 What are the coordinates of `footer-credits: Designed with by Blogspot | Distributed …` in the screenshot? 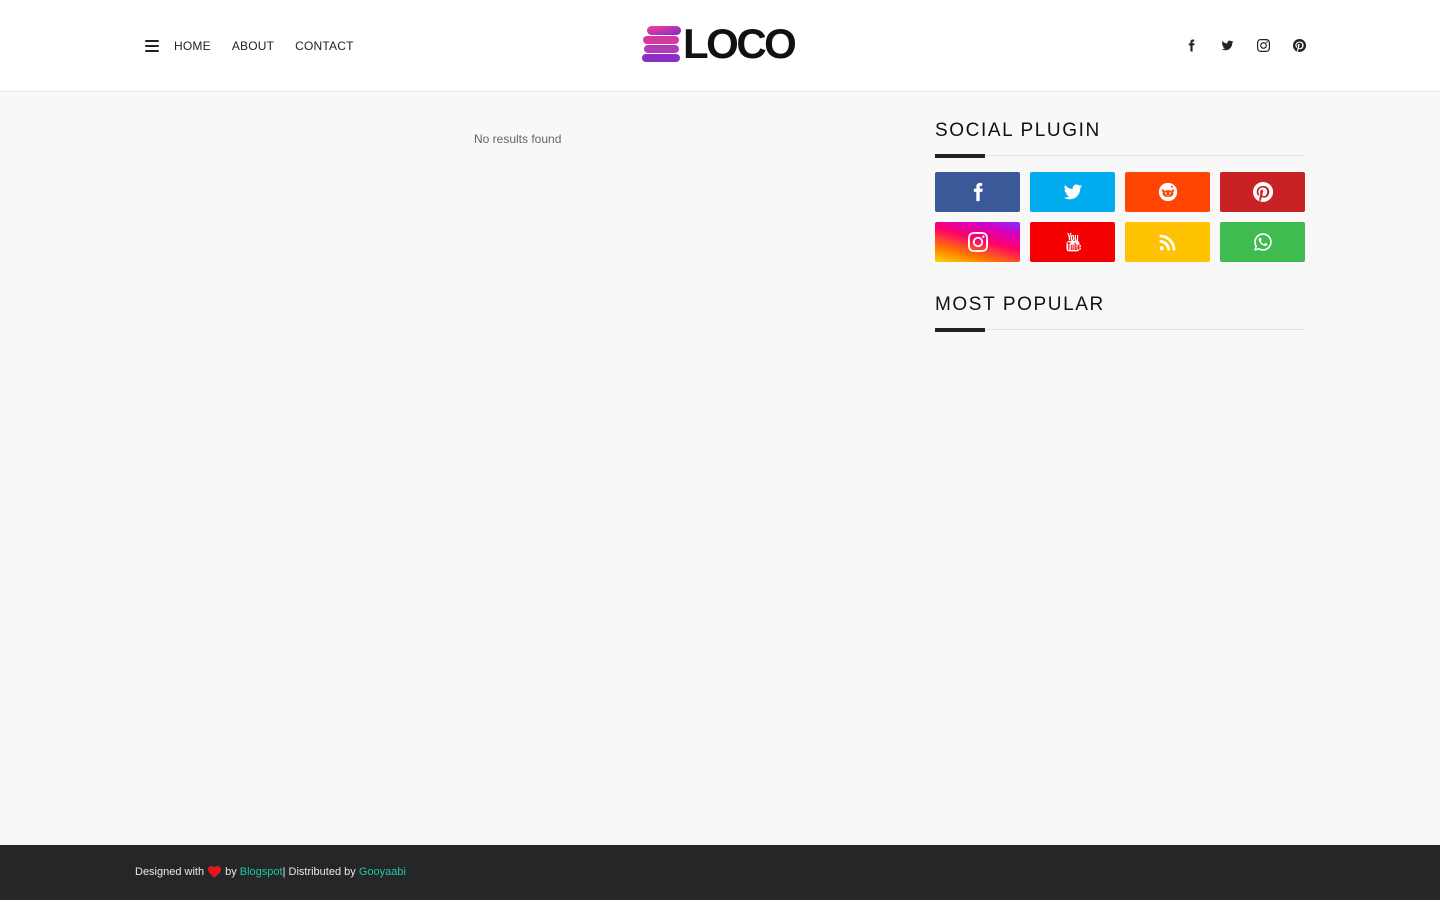 It's located at (270, 872).